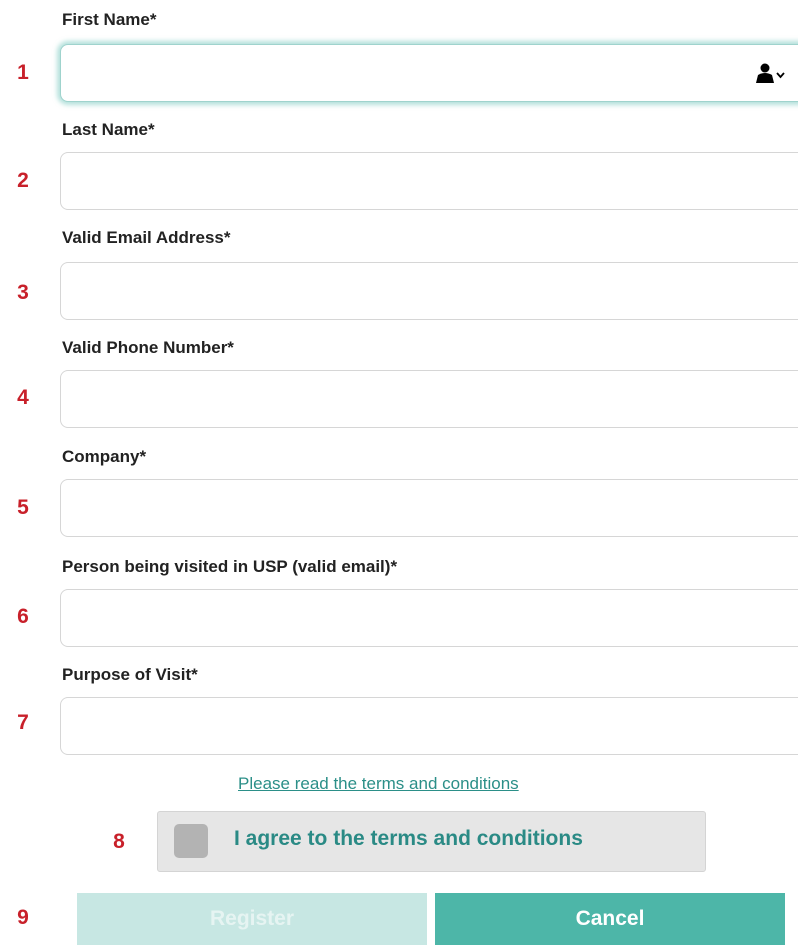 The image size is (798, 945). I want to click on person-visited-input, so click(407, 619).